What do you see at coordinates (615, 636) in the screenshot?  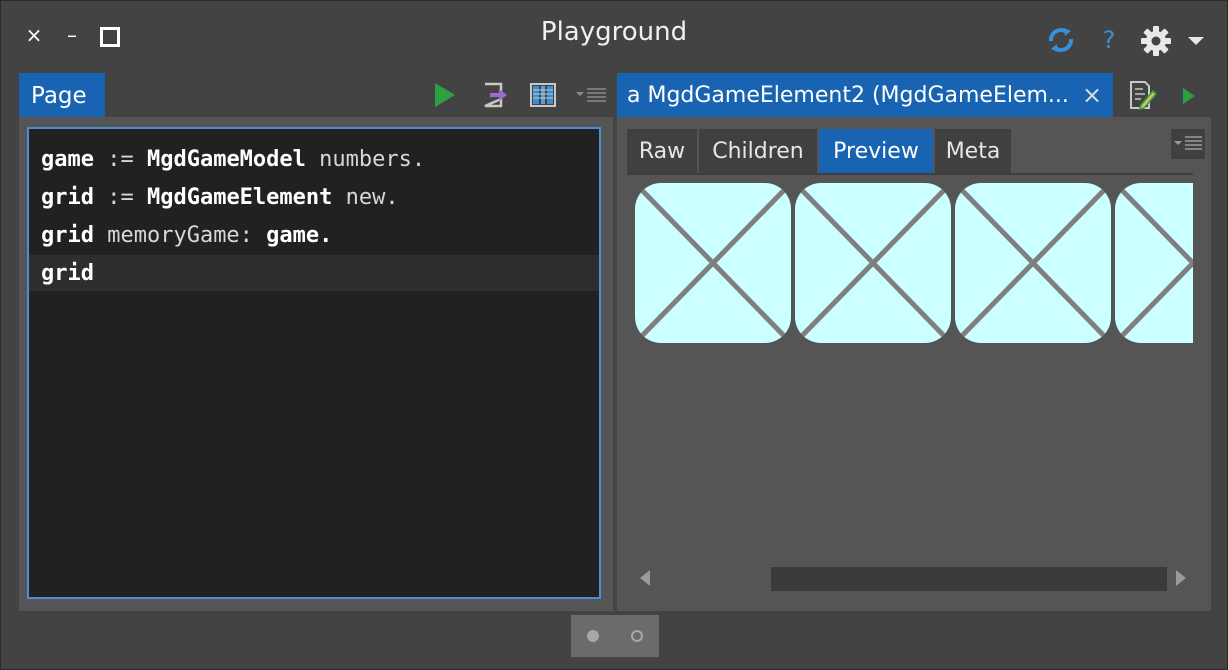 I see `page-indicator` at bounding box center [615, 636].